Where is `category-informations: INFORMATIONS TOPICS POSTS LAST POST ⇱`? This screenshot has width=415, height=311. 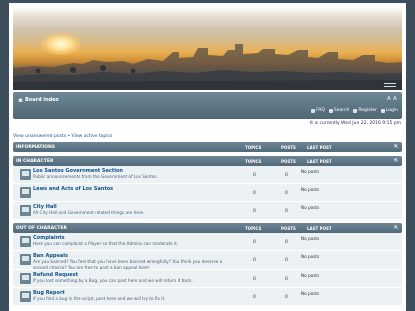 category-informations: INFORMATIONS TOPICS POSTS LAST POST ⇱ is located at coordinates (207, 147).